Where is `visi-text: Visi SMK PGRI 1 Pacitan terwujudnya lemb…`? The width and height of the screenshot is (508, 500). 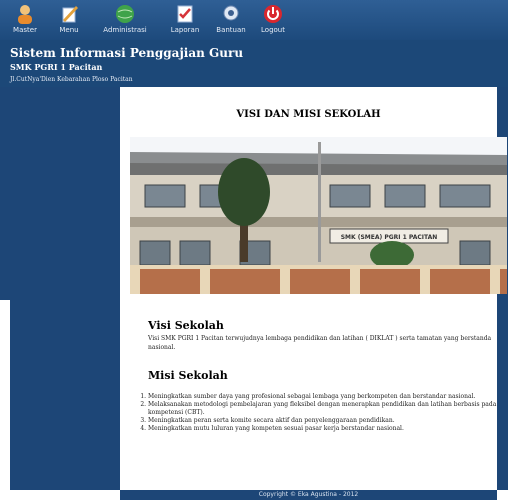 visi-text: Visi SMK PGRI 1 Pacitan terwujudnya lemb… is located at coordinates (320, 343).